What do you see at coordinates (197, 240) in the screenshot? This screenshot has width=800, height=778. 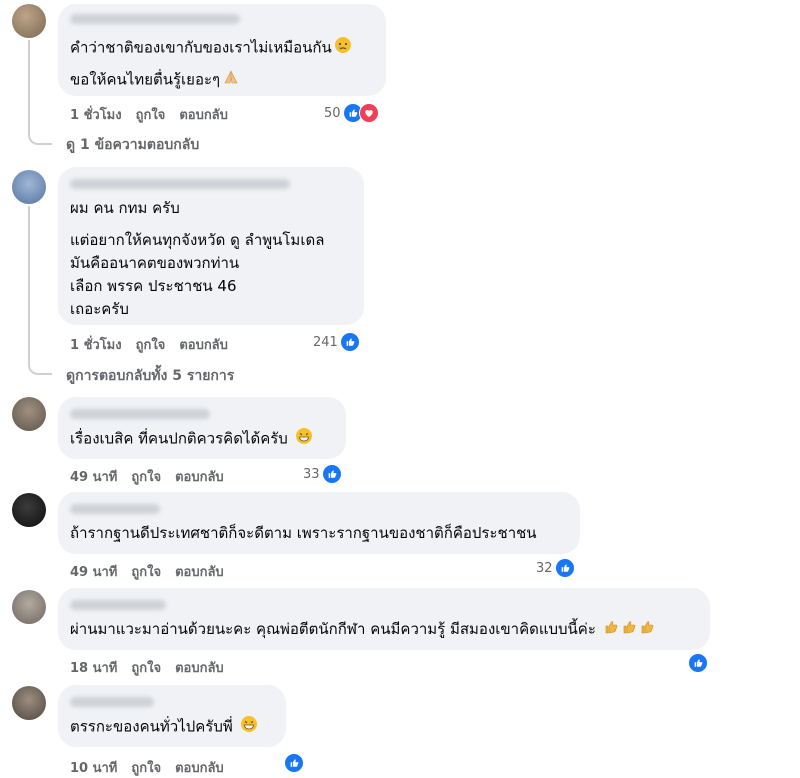 I see `comment-text: แต่อยากให้คนทุกจังหวัด ดู ลำพูนโมเดล` at bounding box center [197, 240].